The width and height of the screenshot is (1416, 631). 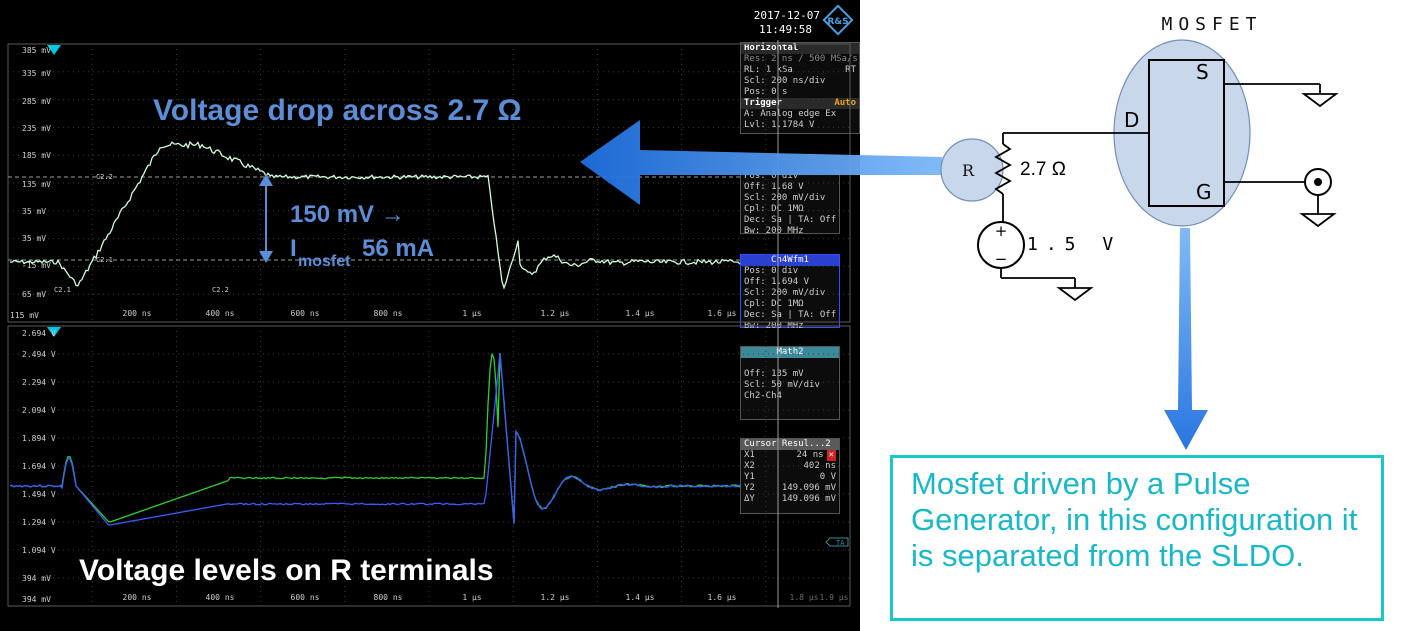 What do you see at coordinates (36, 155) in the screenshot?
I see `y-tick-label: 185 mV` at bounding box center [36, 155].